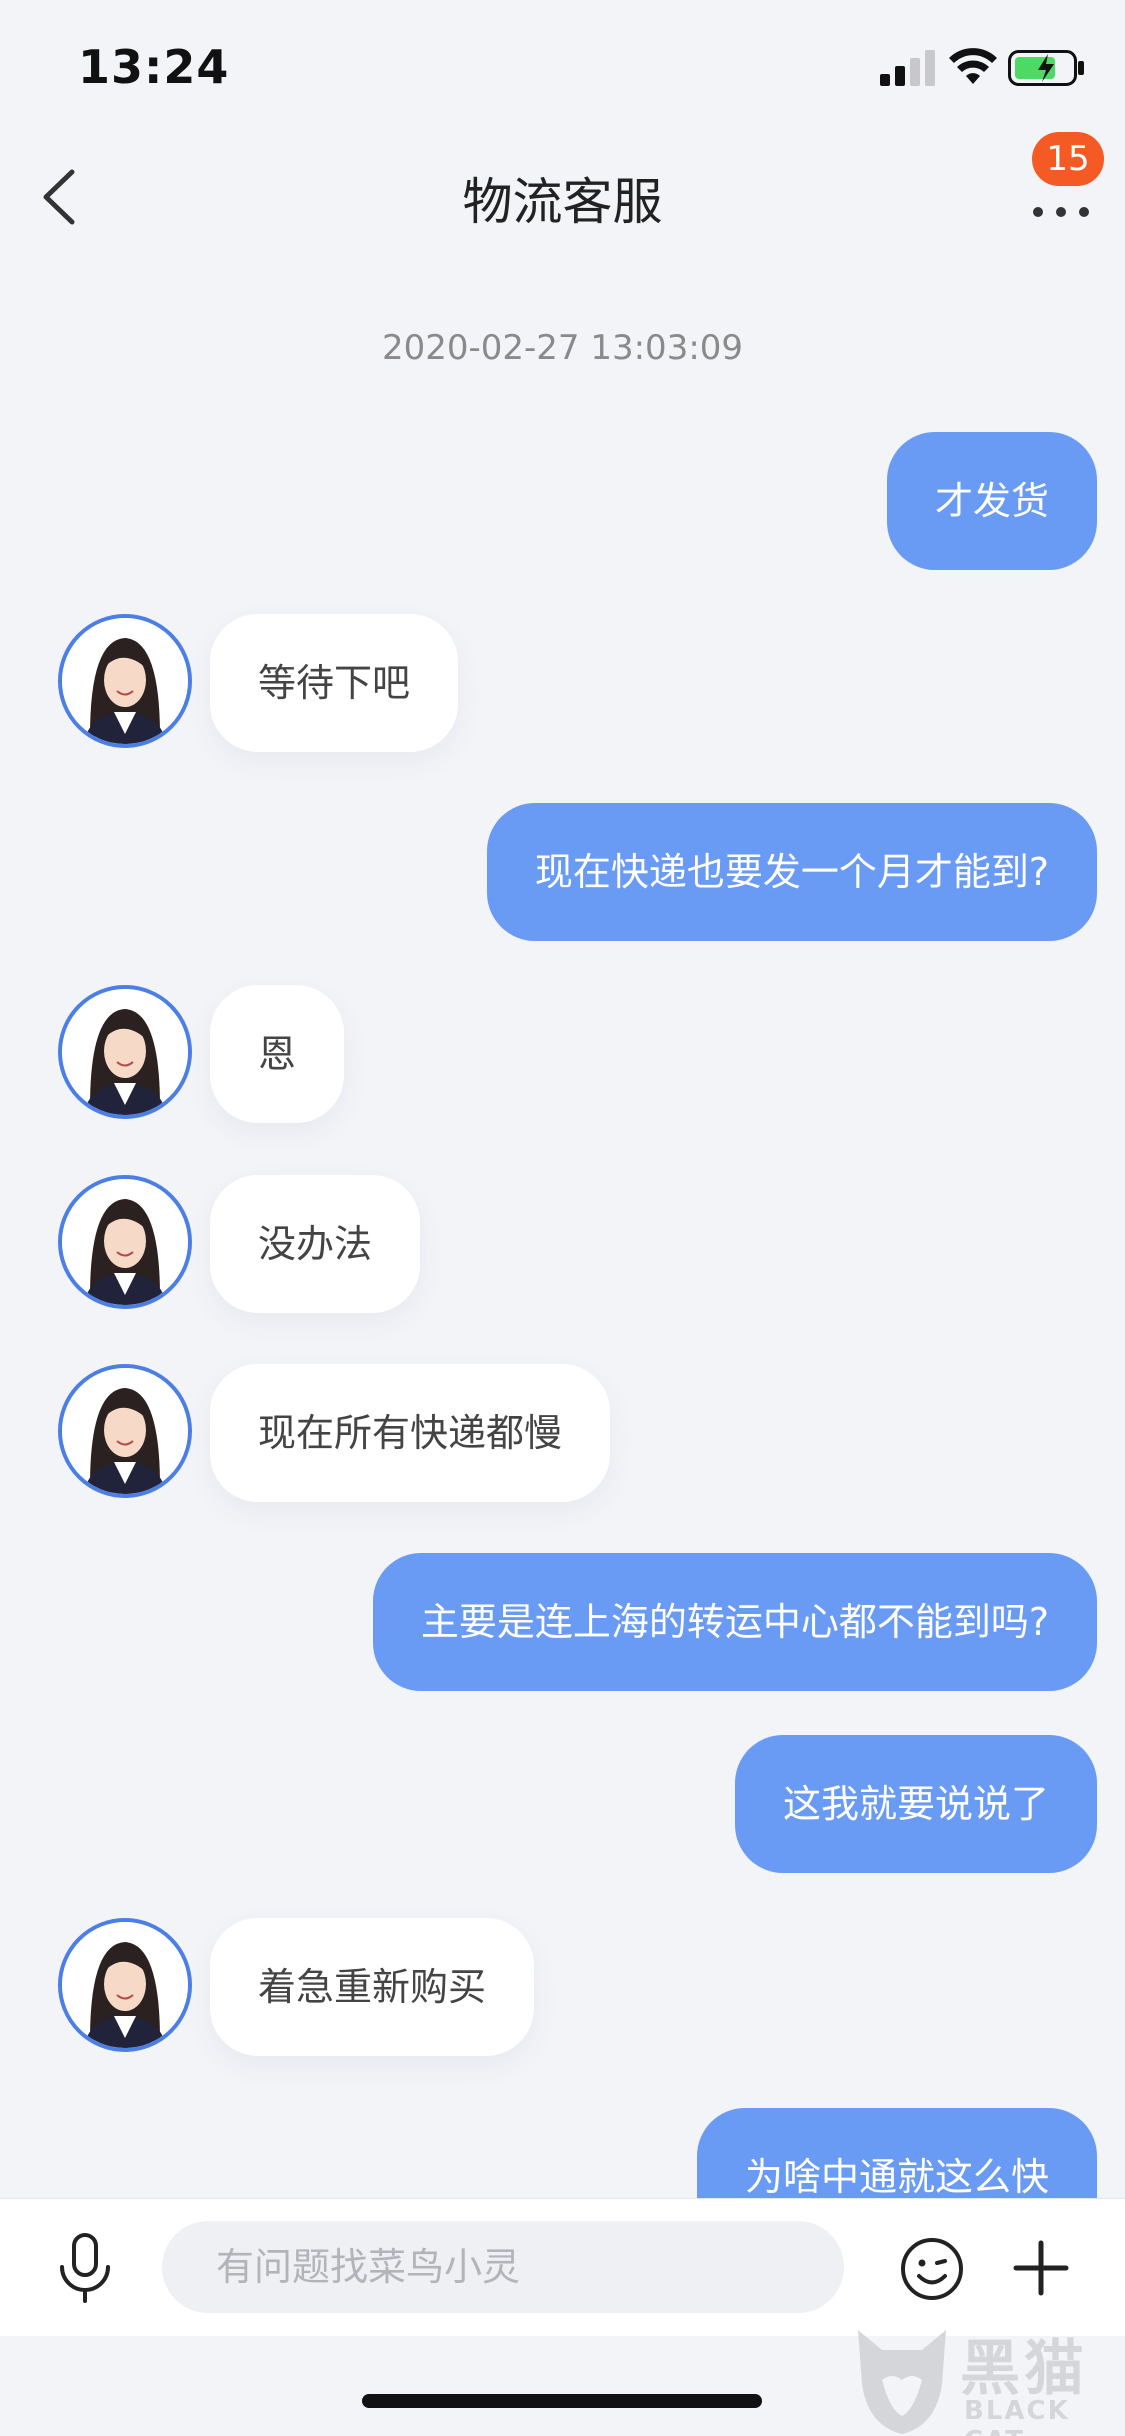 Image resolution: width=1125 pixels, height=2436 pixels. I want to click on status-time: 13:24, so click(154, 67).